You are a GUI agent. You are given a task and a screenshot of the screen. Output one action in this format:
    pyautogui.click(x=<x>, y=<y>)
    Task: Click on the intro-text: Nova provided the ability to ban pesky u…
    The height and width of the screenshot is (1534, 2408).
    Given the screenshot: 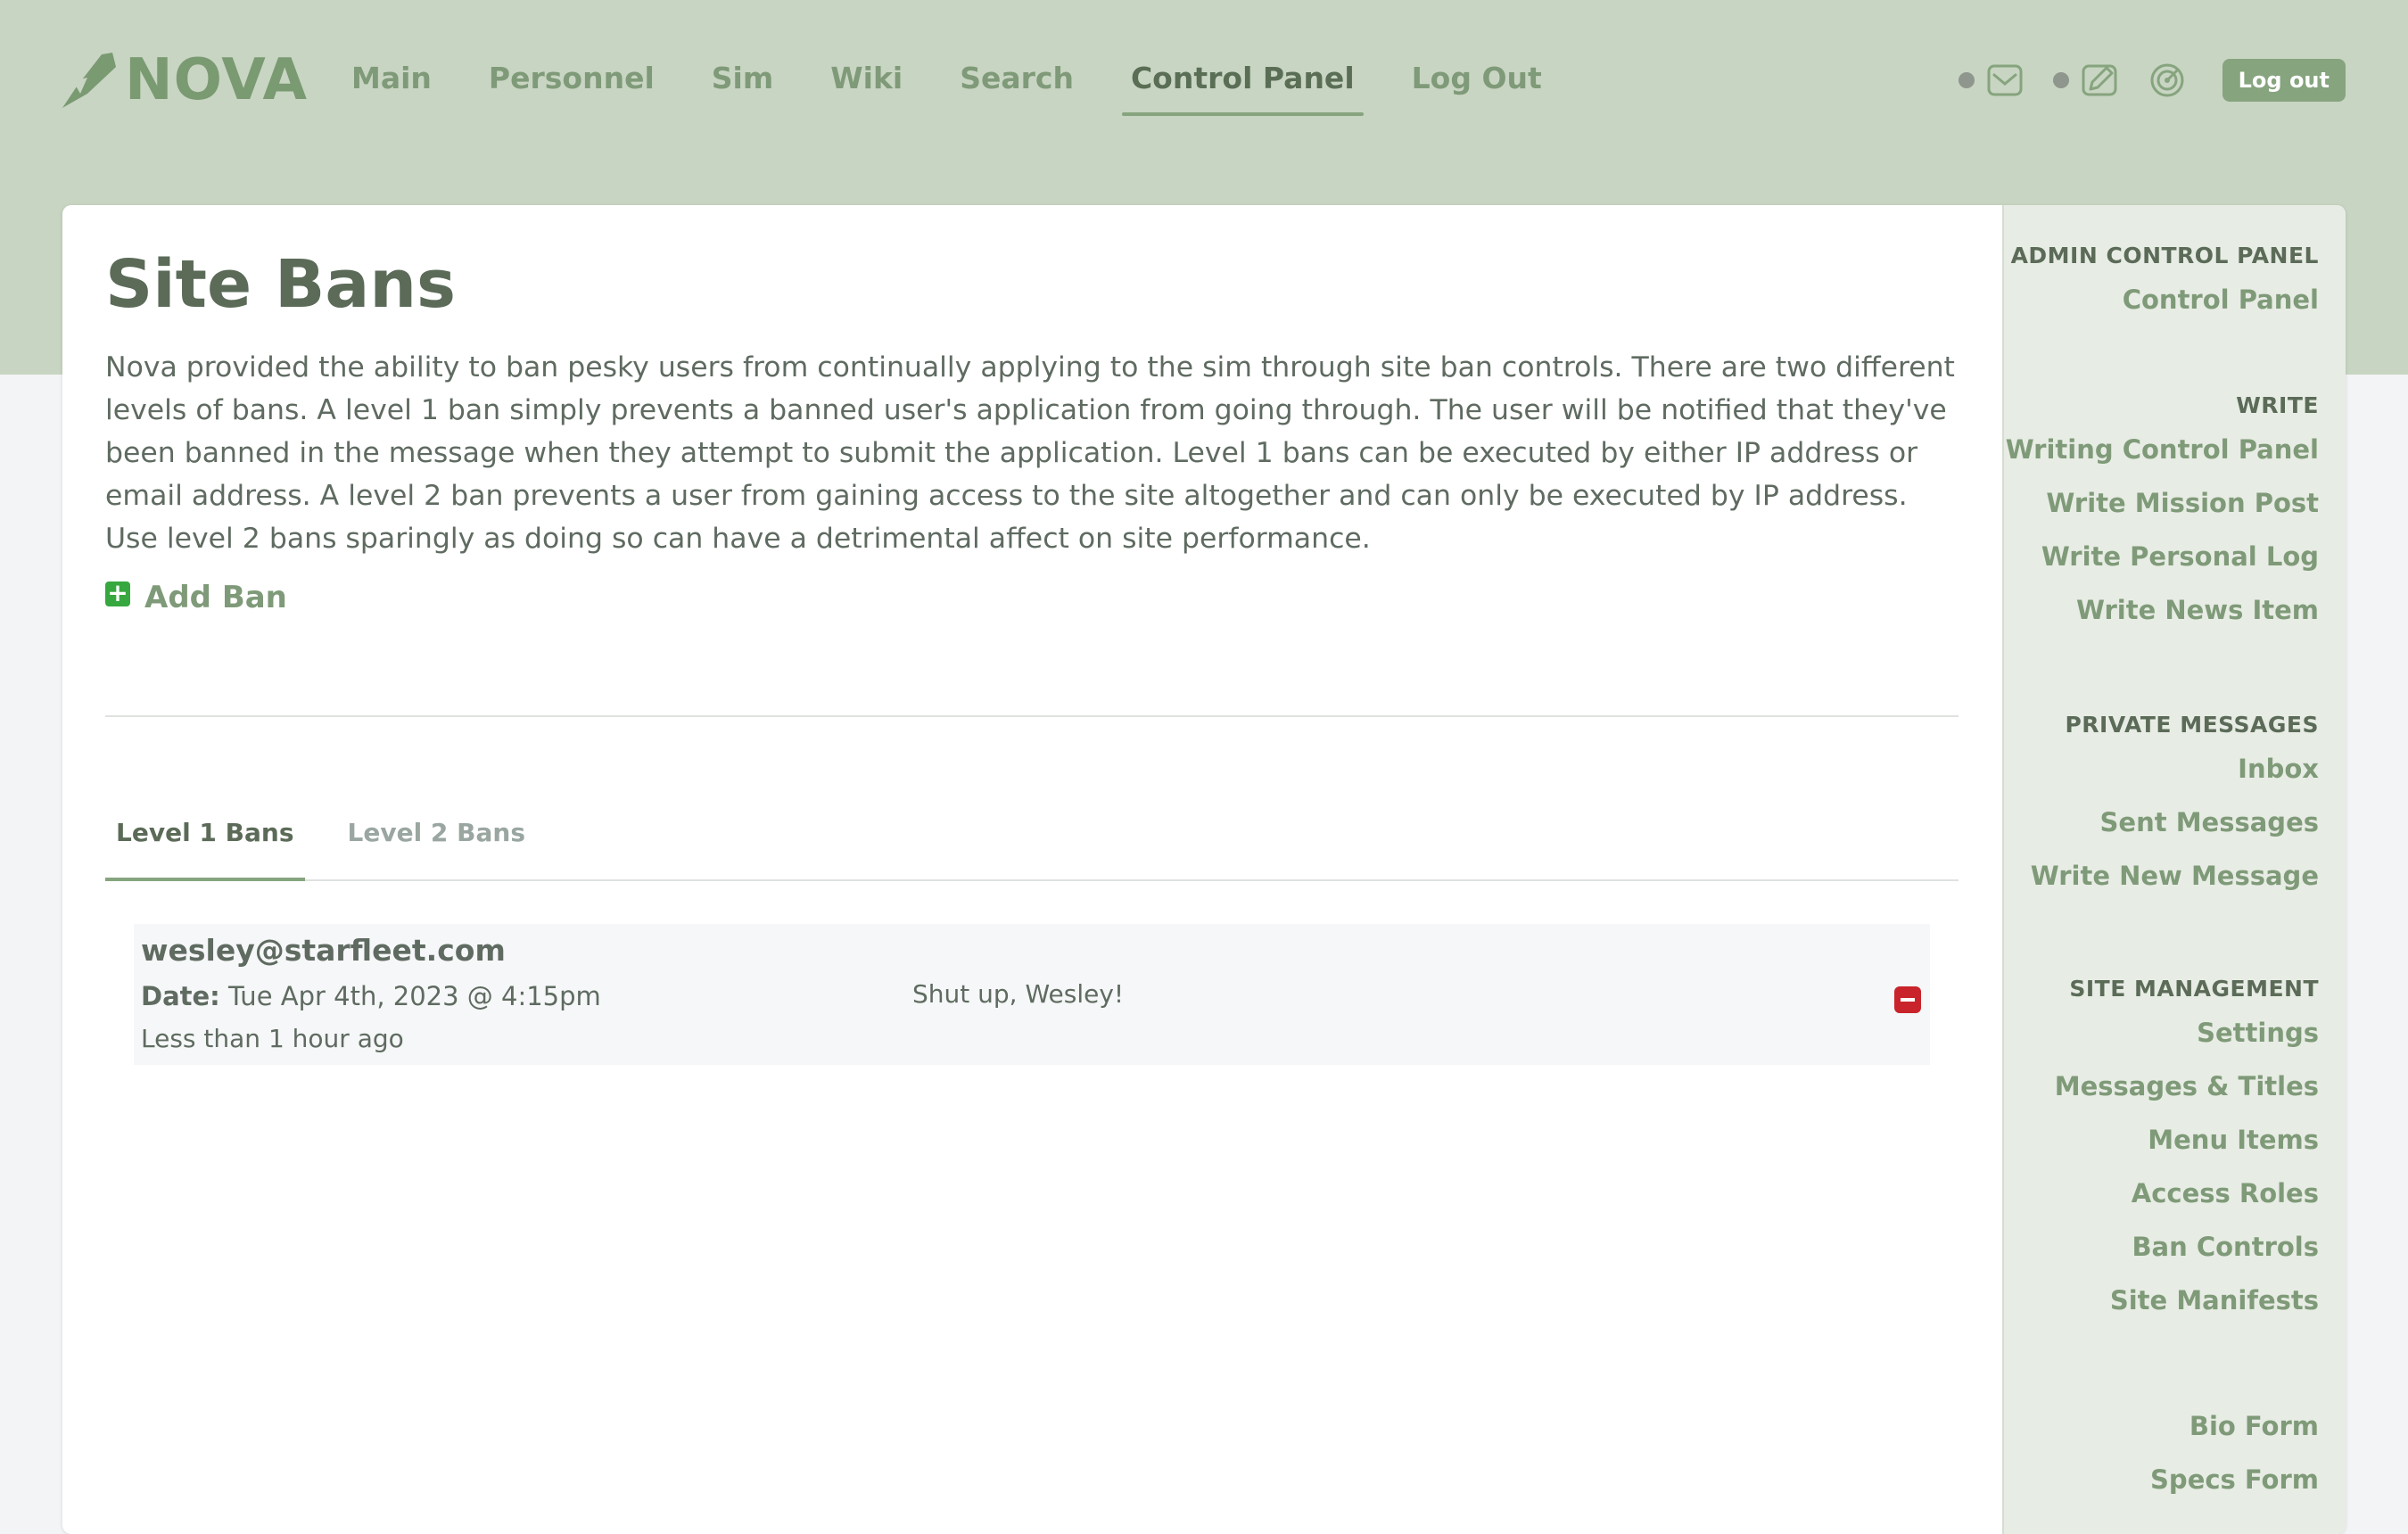 What is the action you would take?
    pyautogui.click(x=1030, y=453)
    